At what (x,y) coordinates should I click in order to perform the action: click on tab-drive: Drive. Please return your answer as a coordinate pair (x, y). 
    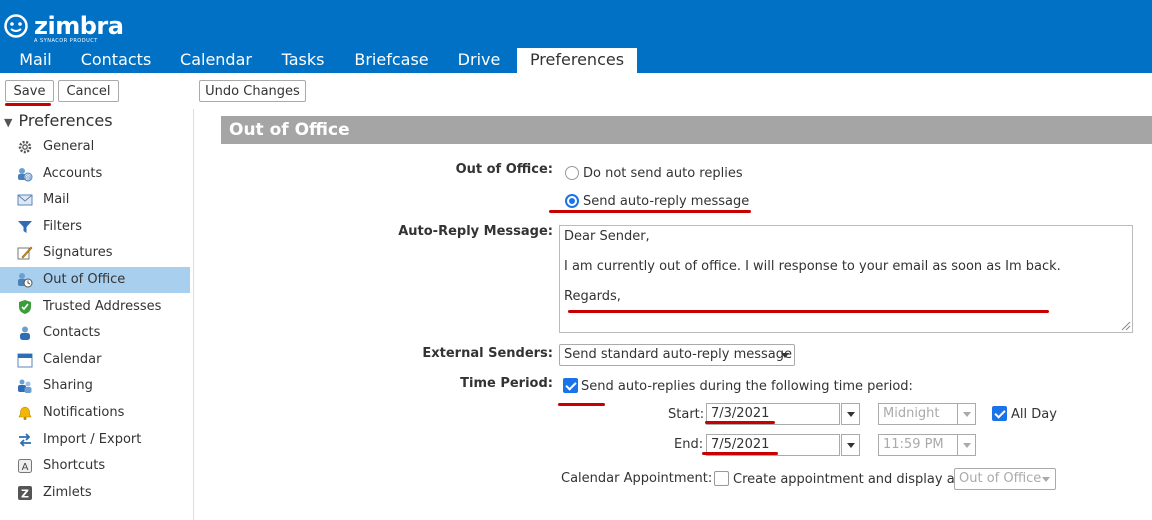
    Looking at the image, I should click on (479, 60).